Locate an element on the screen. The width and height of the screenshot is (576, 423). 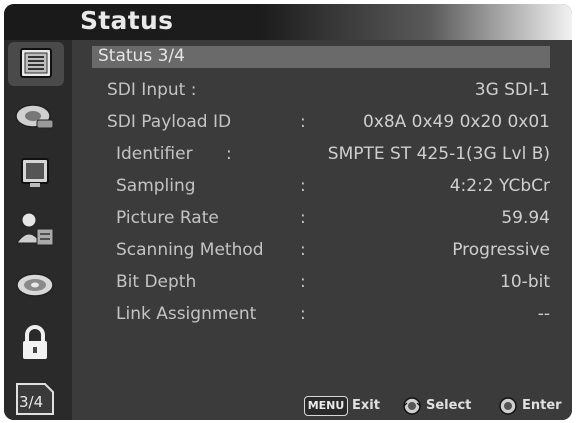
row-bit-depth: Bit Depth : 10-bit is located at coordinates (322, 283).